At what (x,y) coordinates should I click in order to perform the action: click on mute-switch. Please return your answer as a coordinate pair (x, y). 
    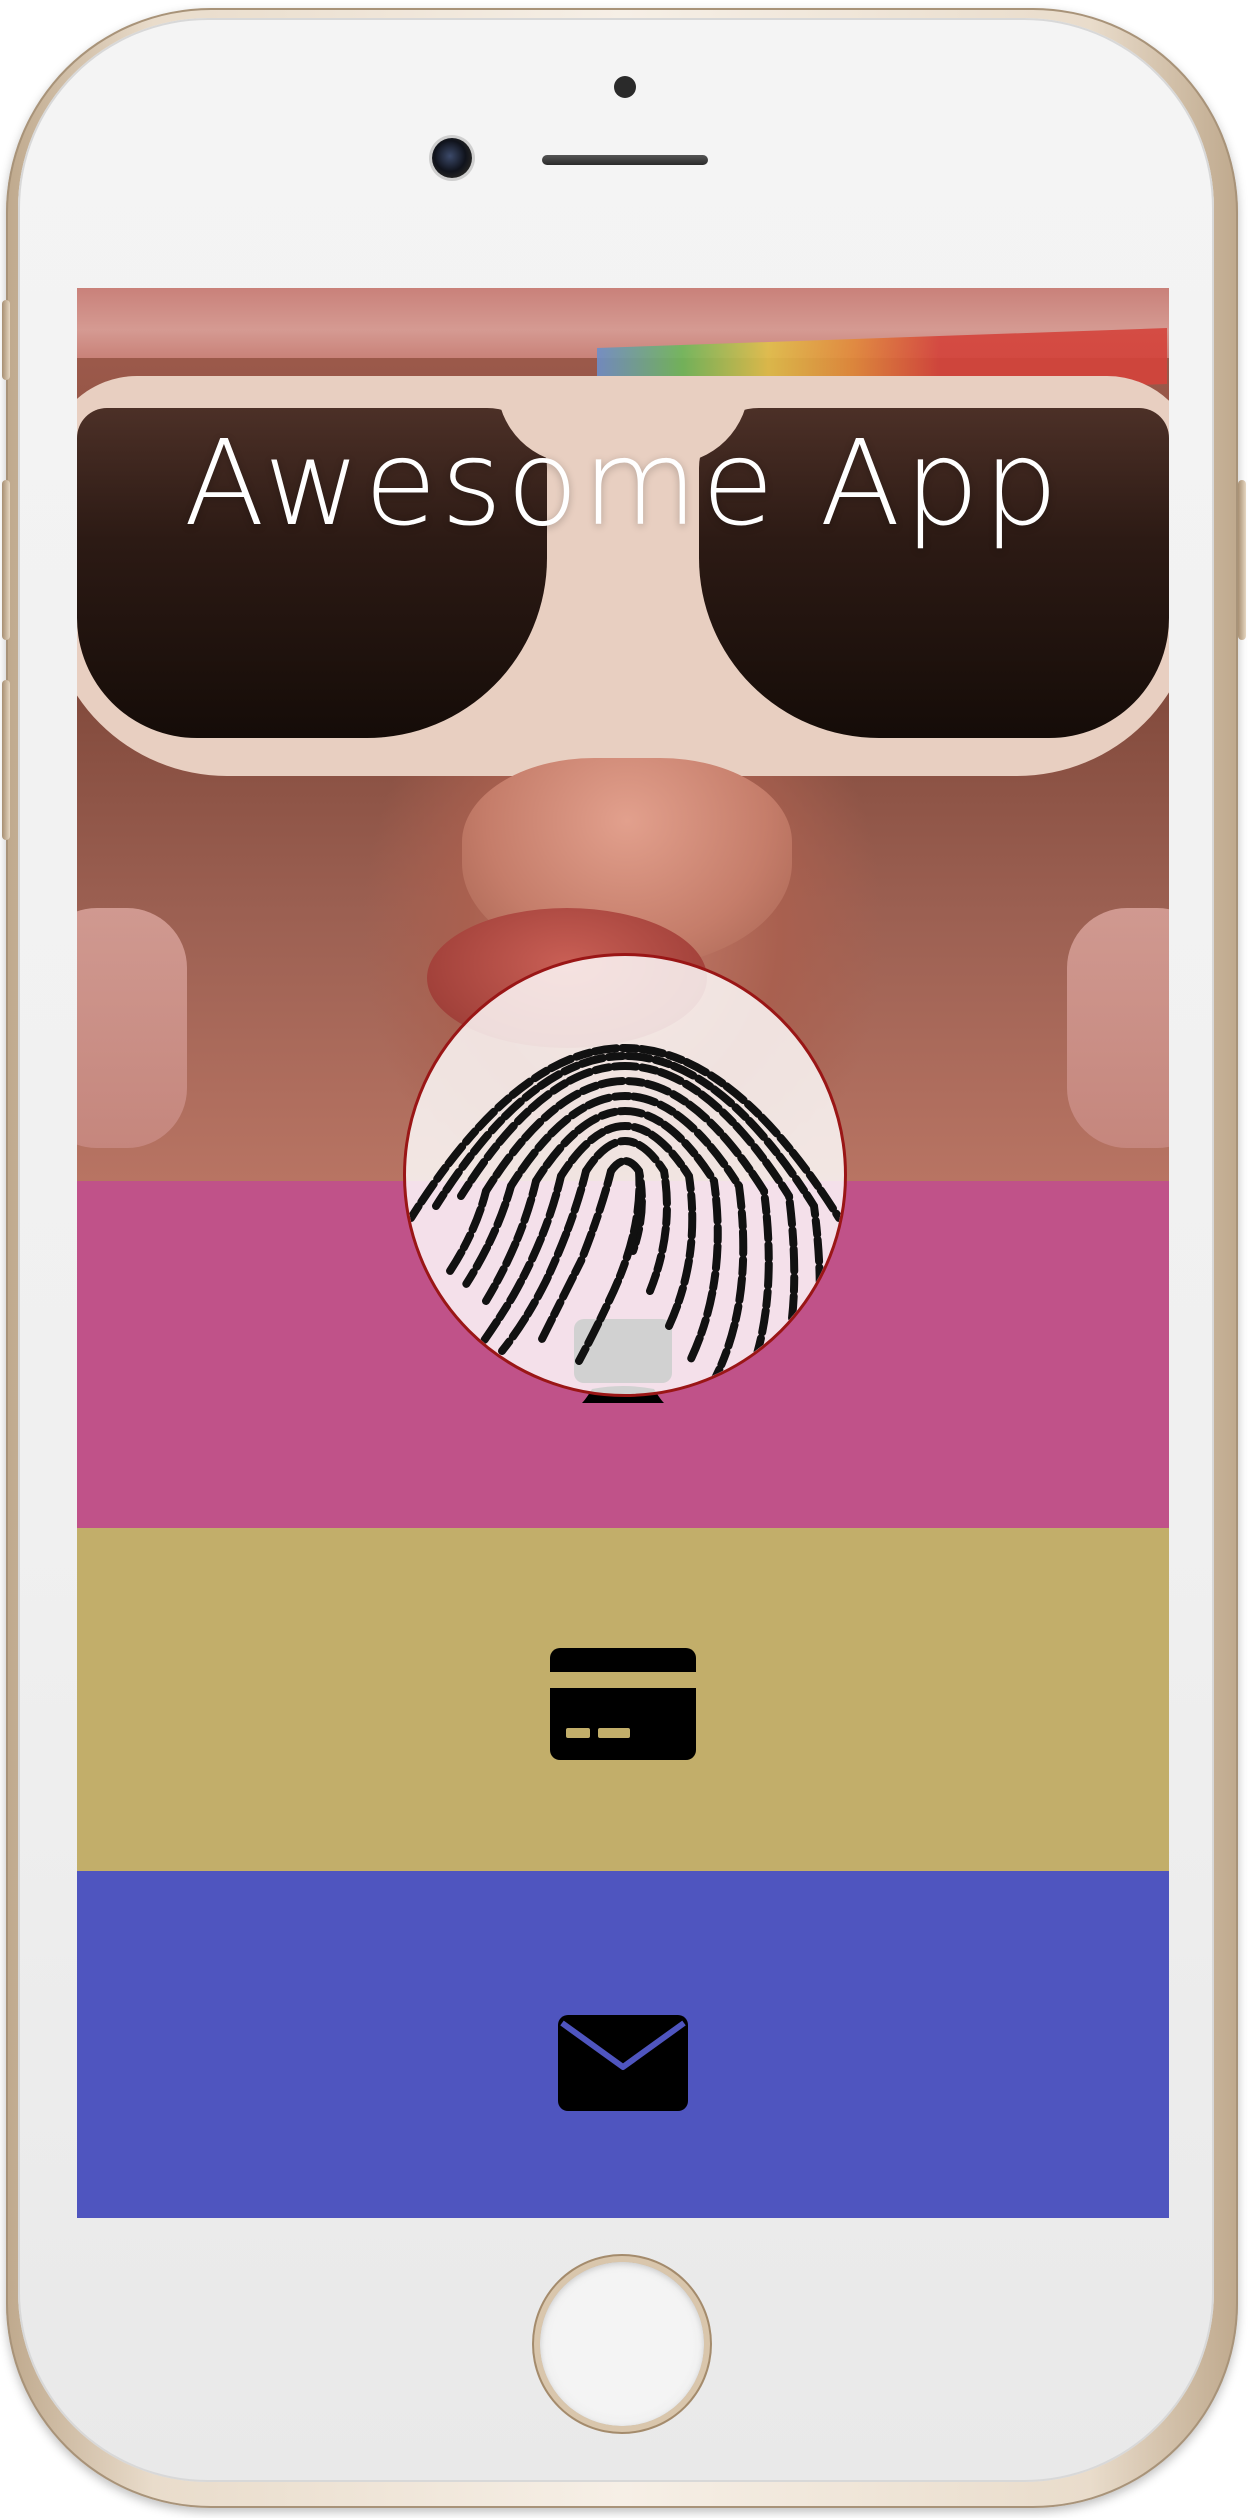
    Looking at the image, I should click on (6, 340).